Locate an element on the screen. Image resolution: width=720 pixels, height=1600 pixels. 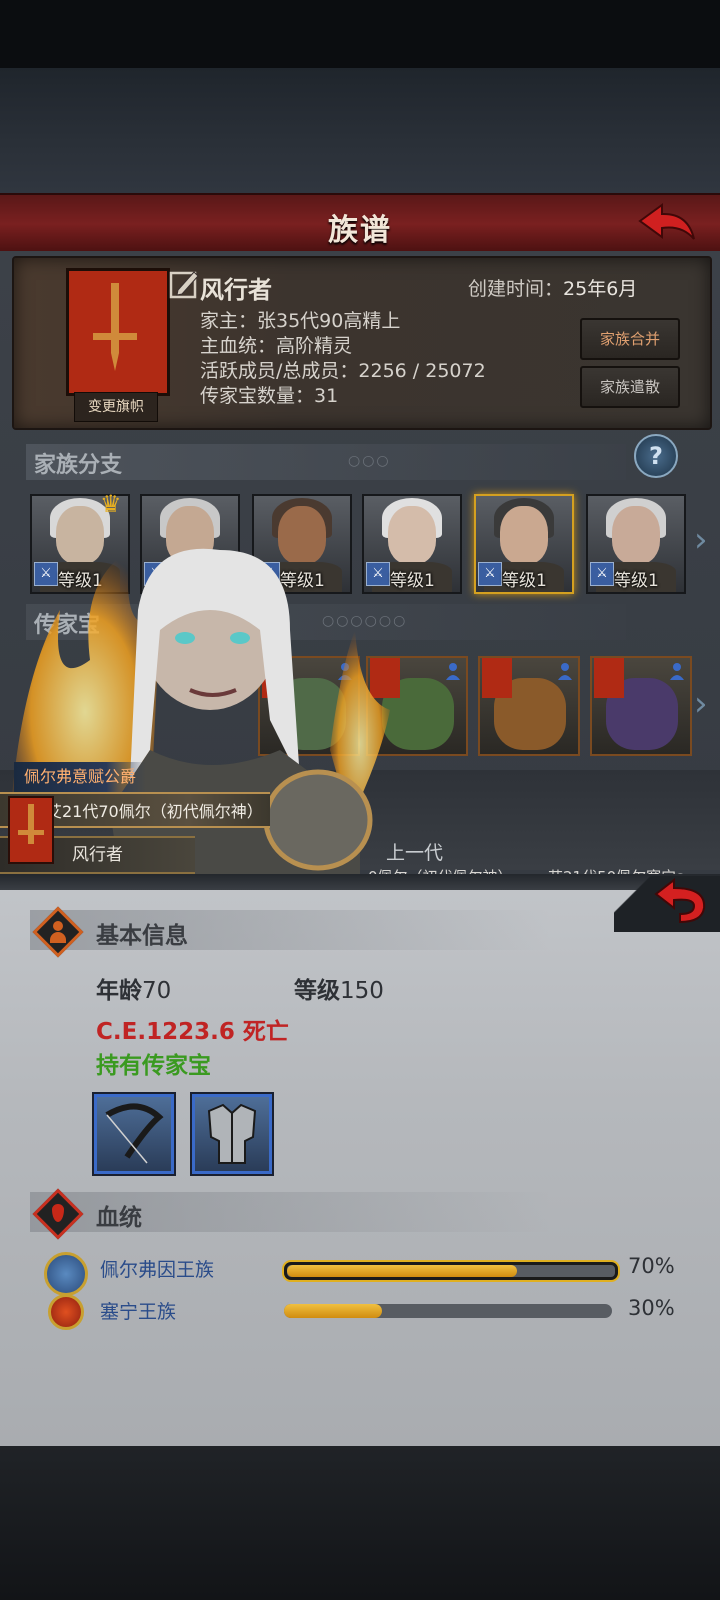
created-value: 25年6月 is located at coordinates (600, 289).